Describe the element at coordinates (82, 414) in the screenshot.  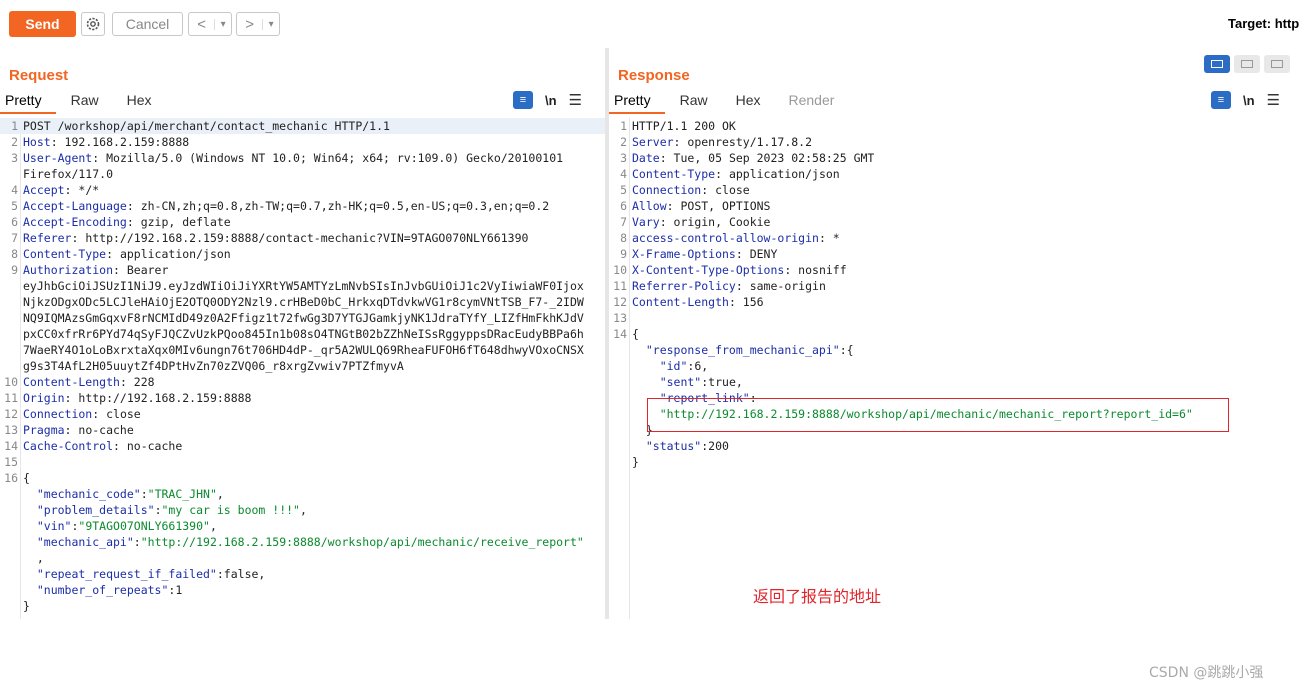
I see `line-text: Connection: close` at that location.